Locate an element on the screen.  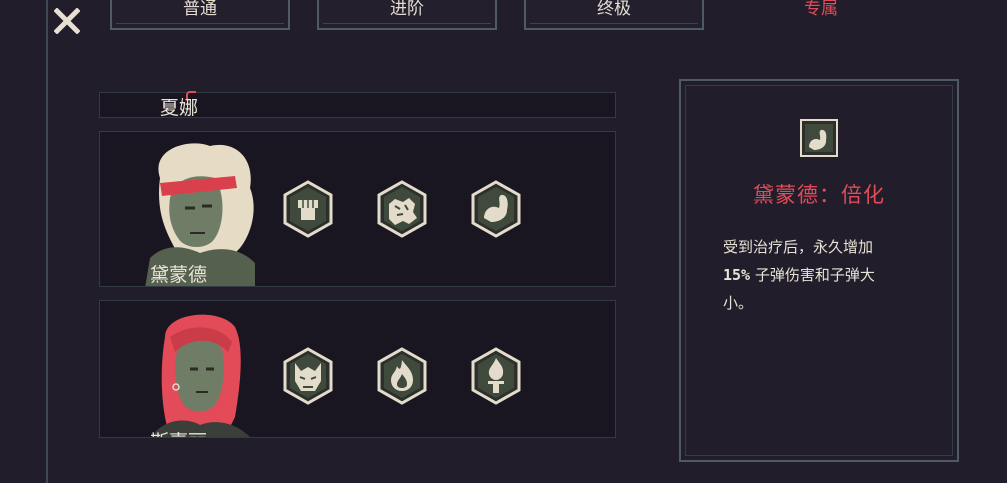
tab-ultimate: 终极 is located at coordinates (614, 15).